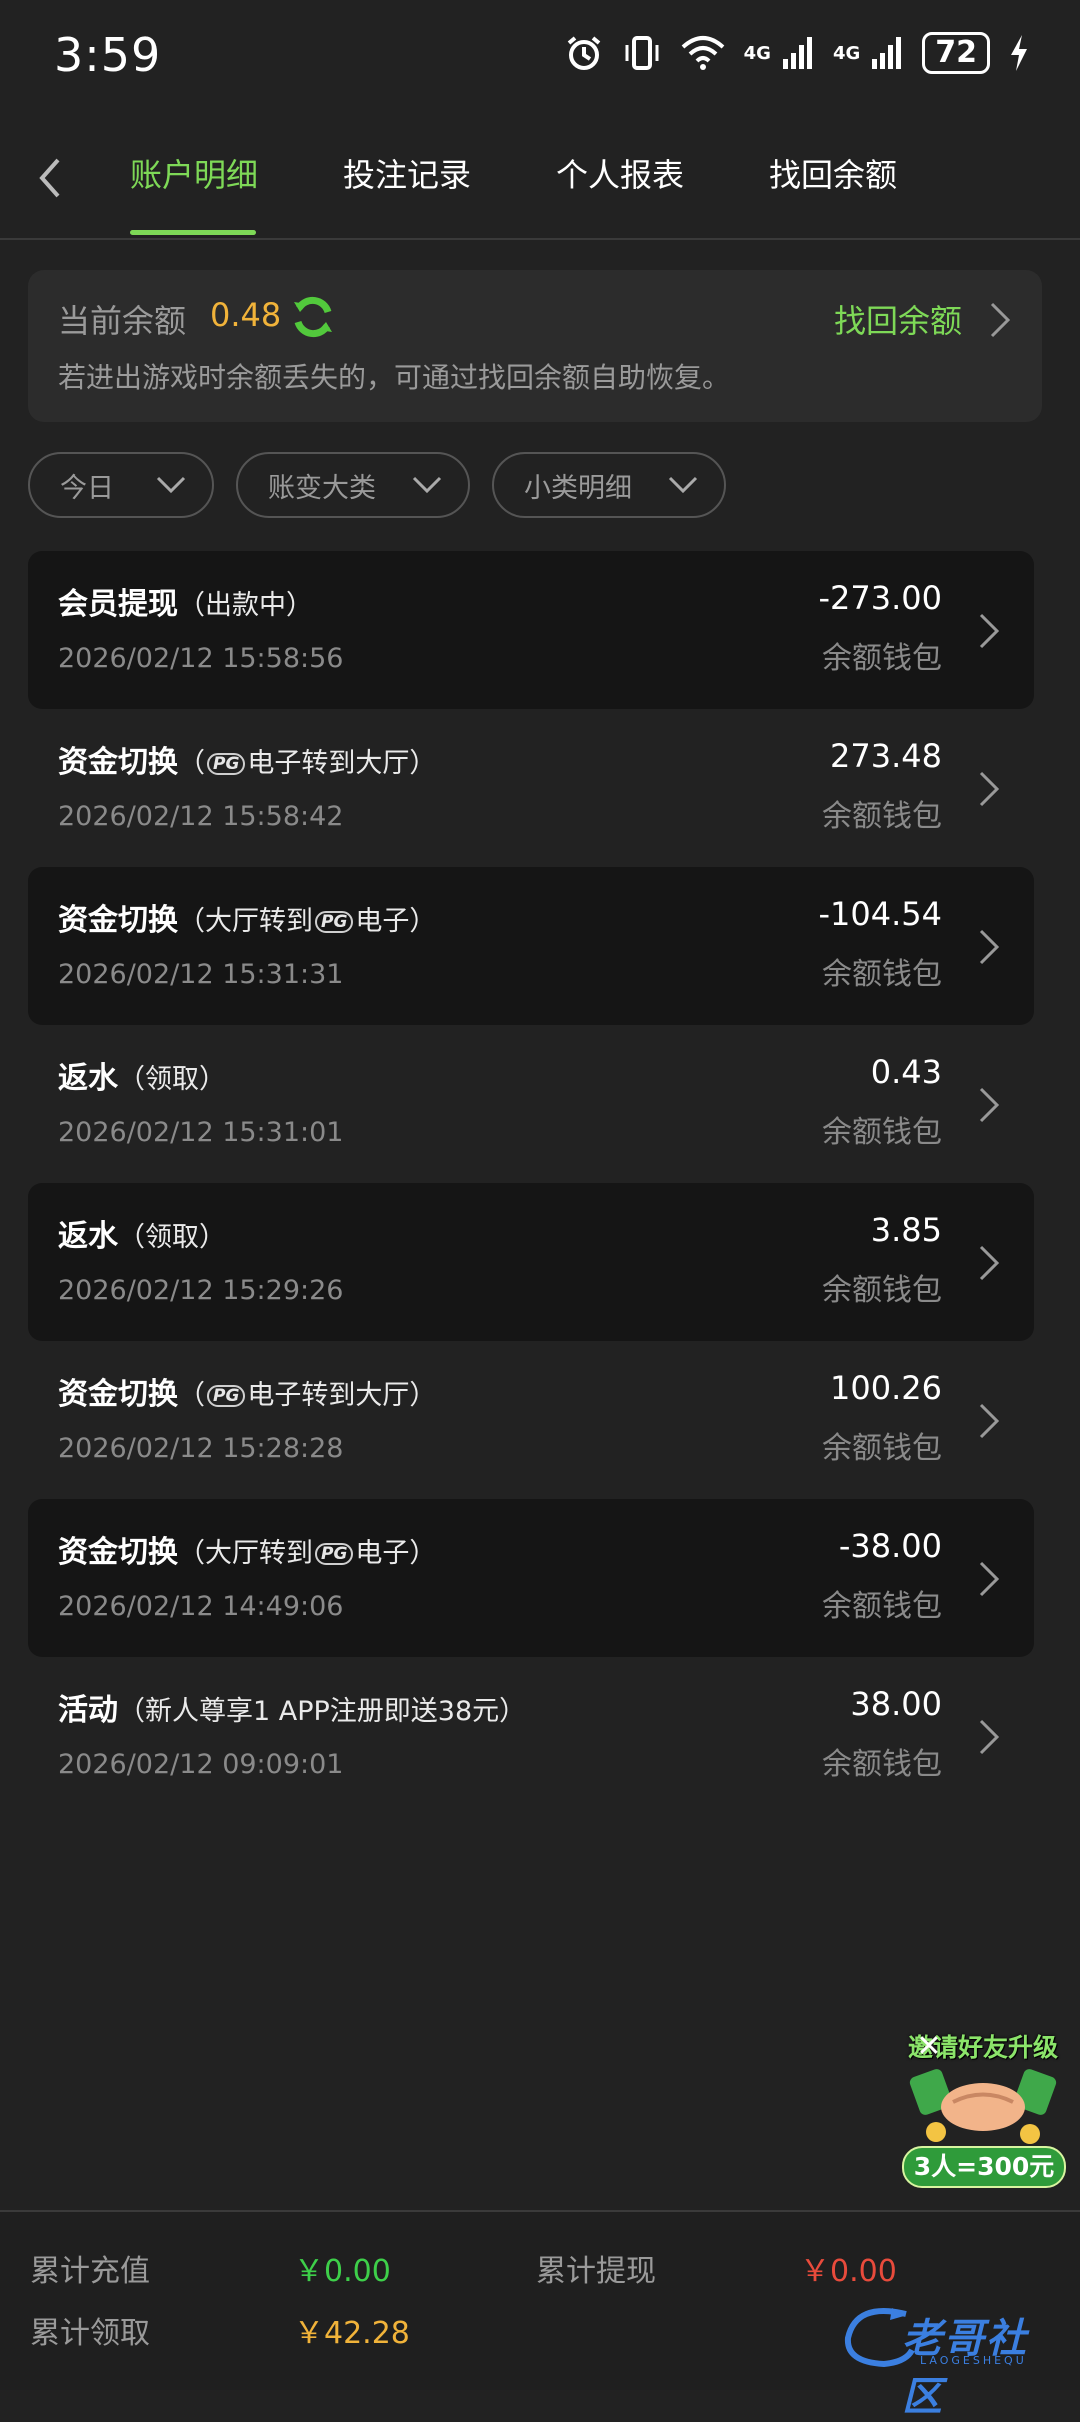  Describe the element at coordinates (848, 2271) in the screenshot. I see `total-withdraw-value: ￥0.00` at that location.